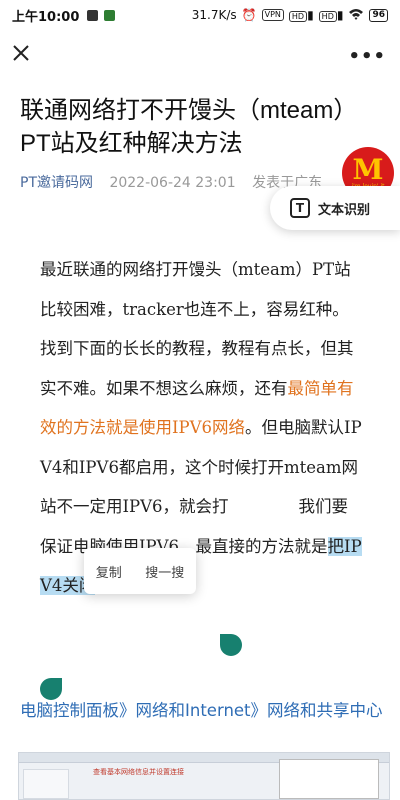 The image size is (400, 800). I want to click on text-recognition-icon: T, so click(300, 208).